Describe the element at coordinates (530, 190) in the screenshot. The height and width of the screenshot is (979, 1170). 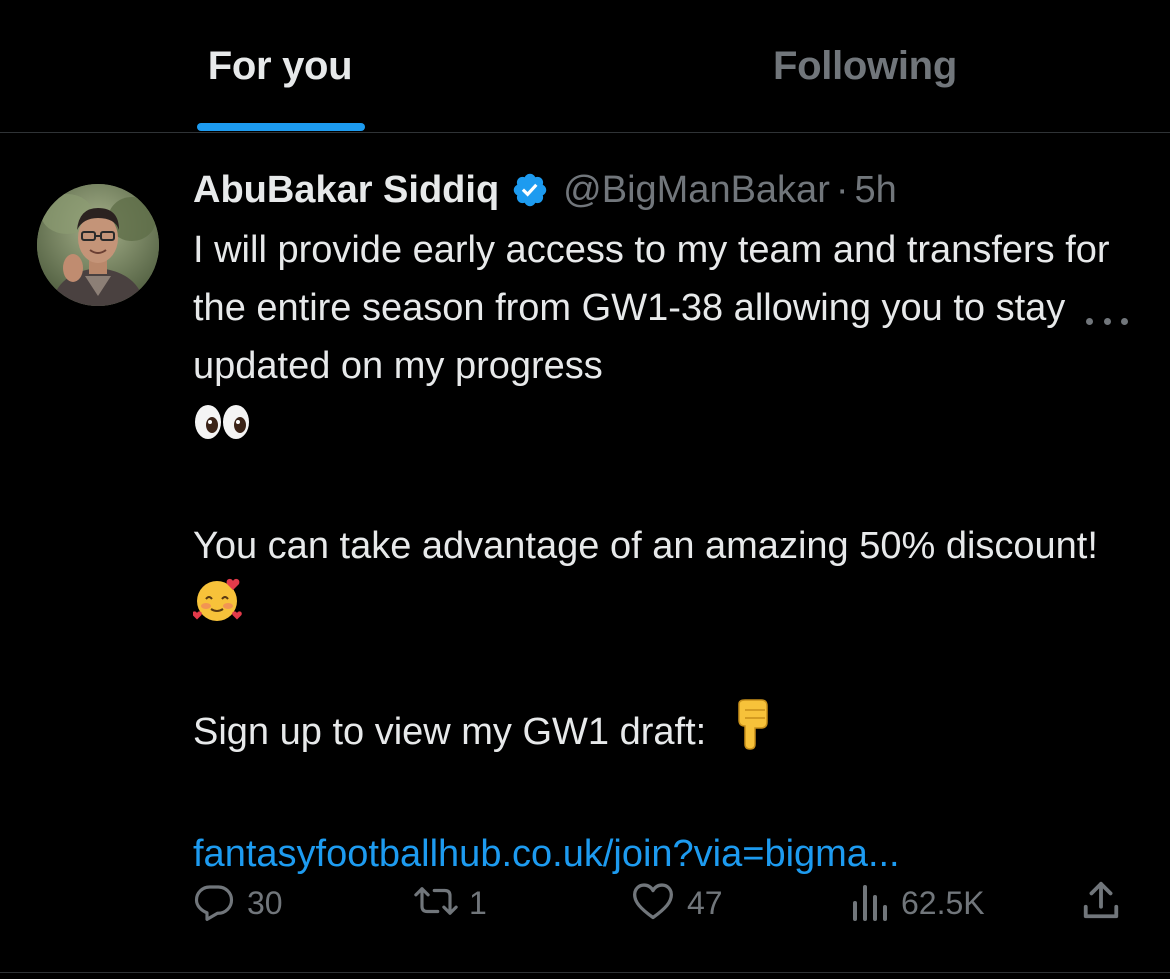
I see `verified-badge-icon` at that location.